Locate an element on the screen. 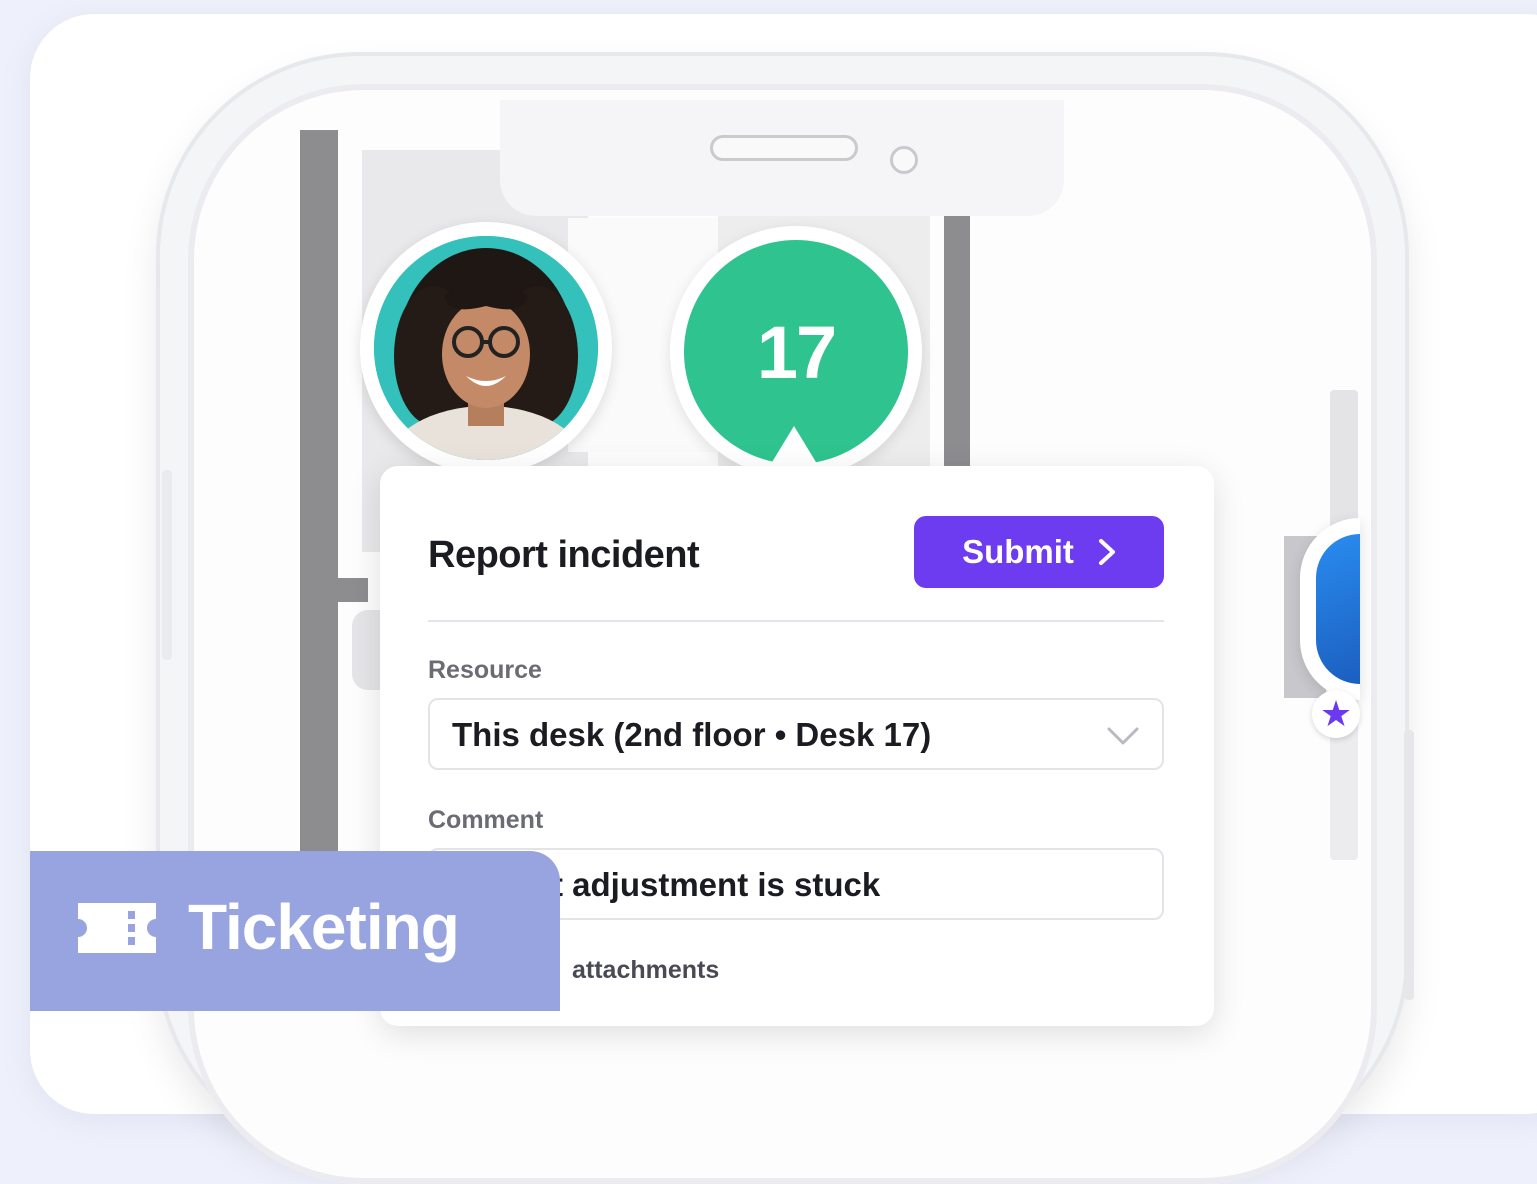  chevron-down-icon is located at coordinates (1123, 736).